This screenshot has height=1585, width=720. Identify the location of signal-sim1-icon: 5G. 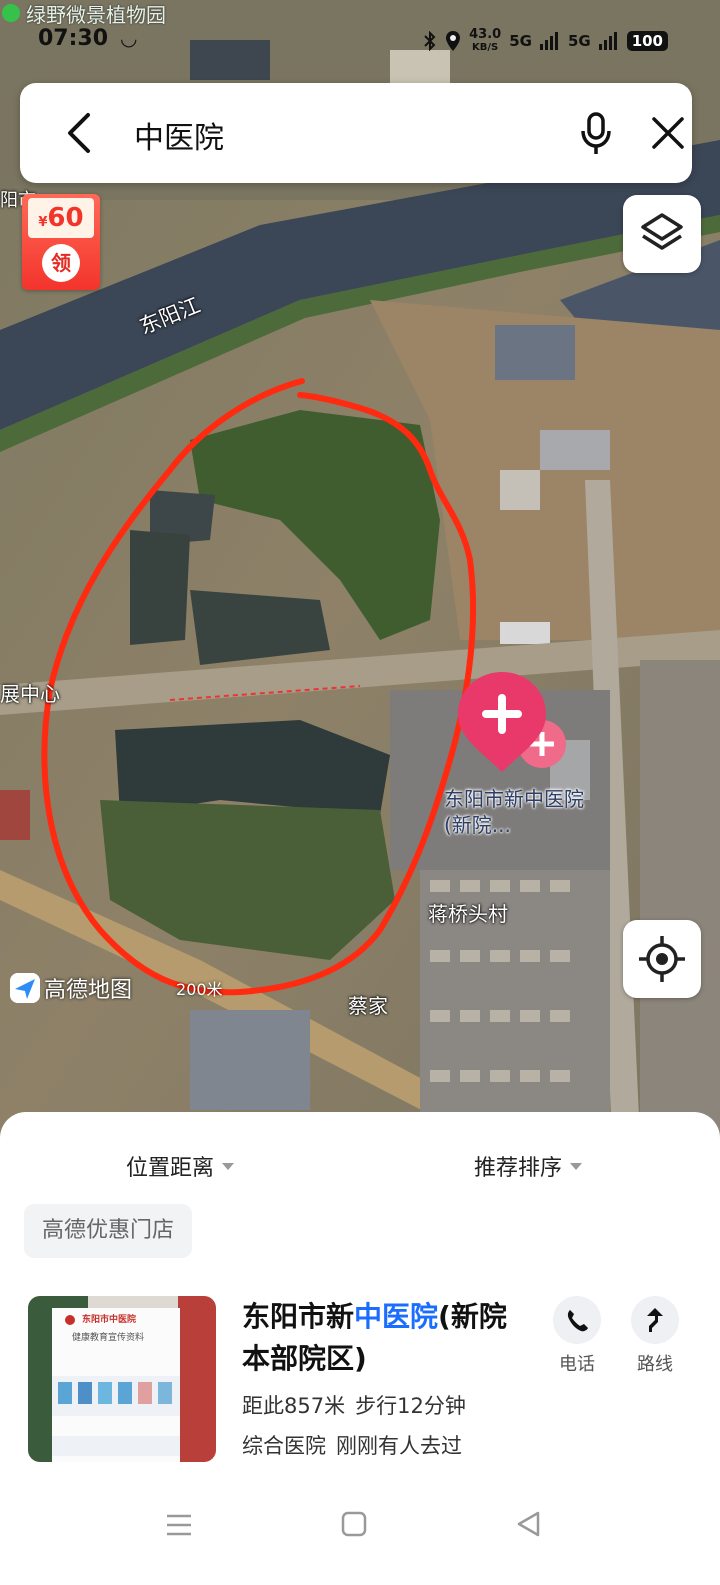
(520, 41).